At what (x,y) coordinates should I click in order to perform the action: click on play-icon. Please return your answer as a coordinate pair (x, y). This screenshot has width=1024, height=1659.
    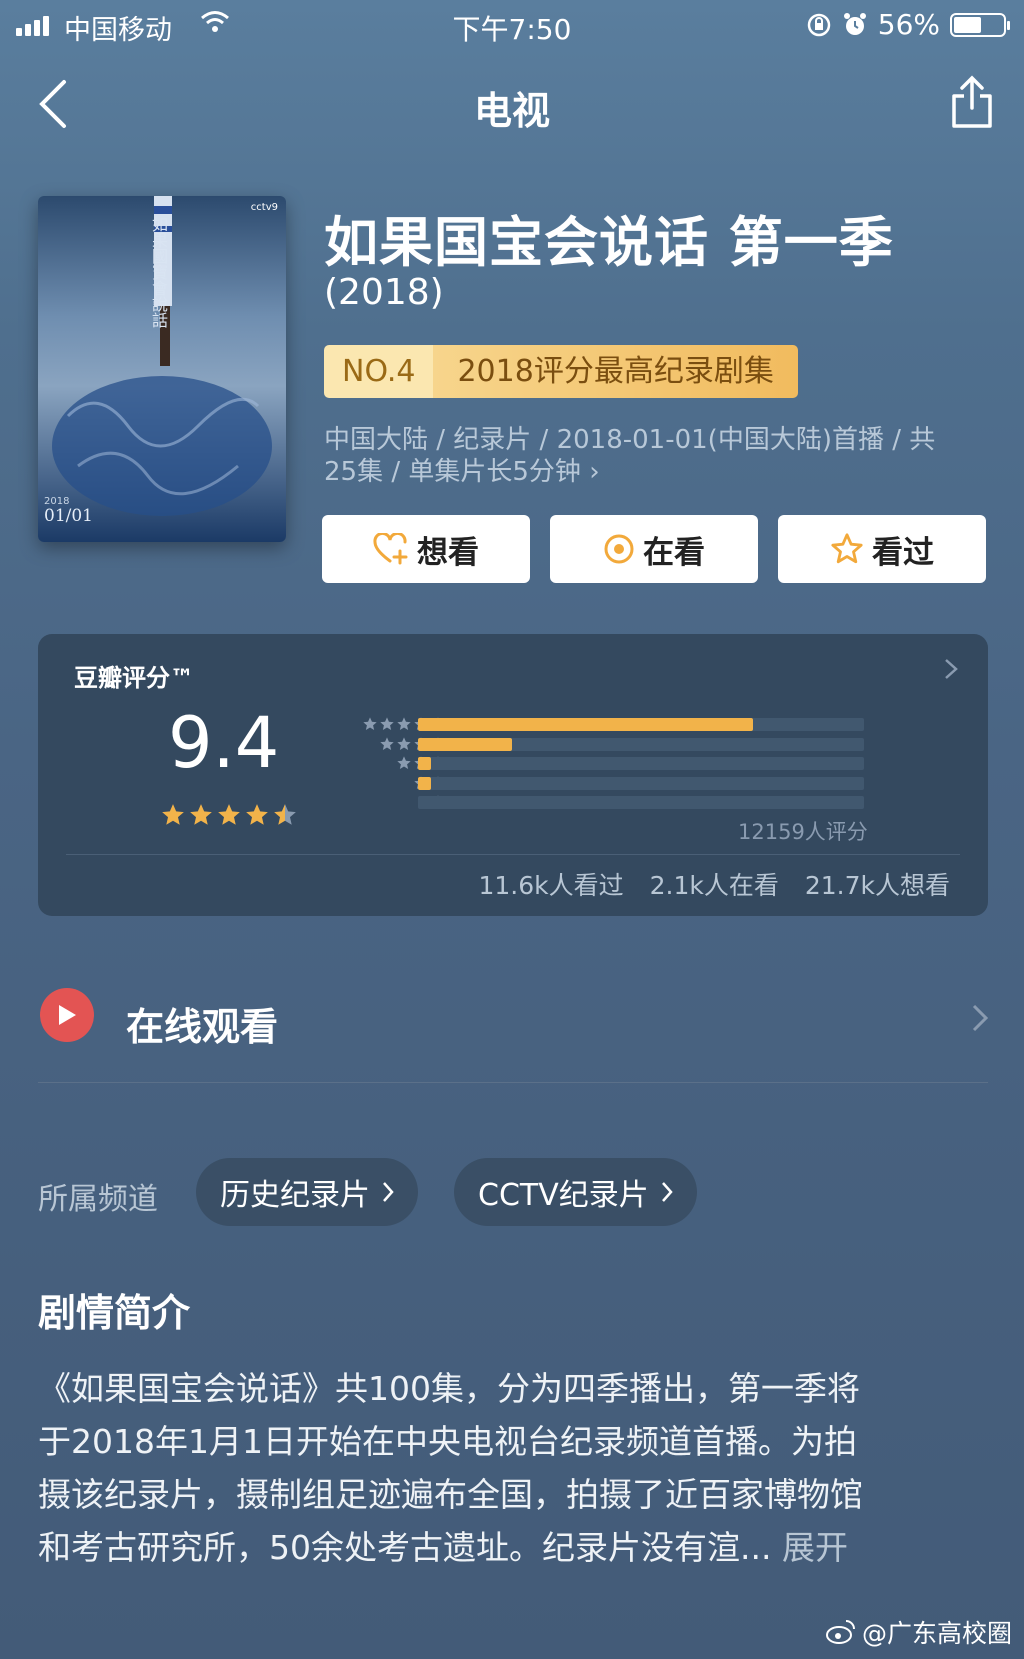
    Looking at the image, I should click on (67, 1015).